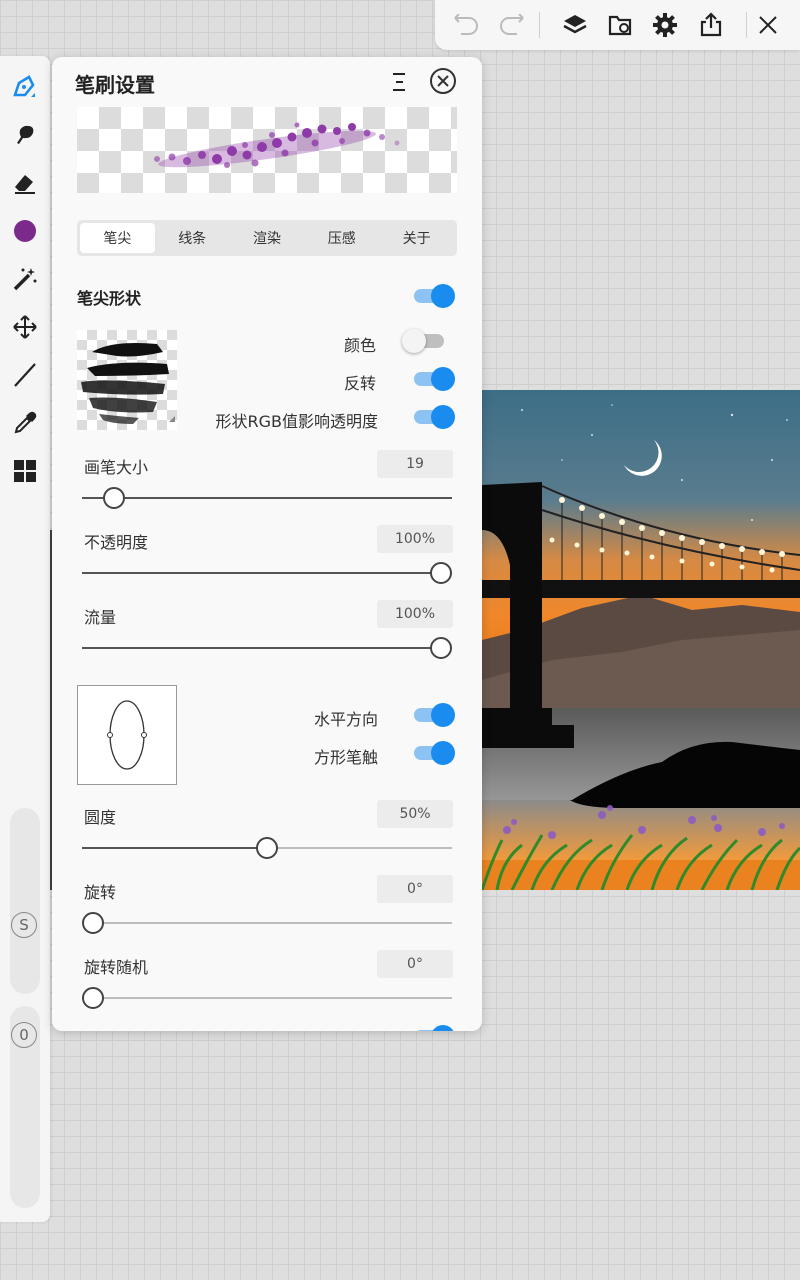  Describe the element at coordinates (25, 87) in the screenshot. I see `brush-icon` at that location.